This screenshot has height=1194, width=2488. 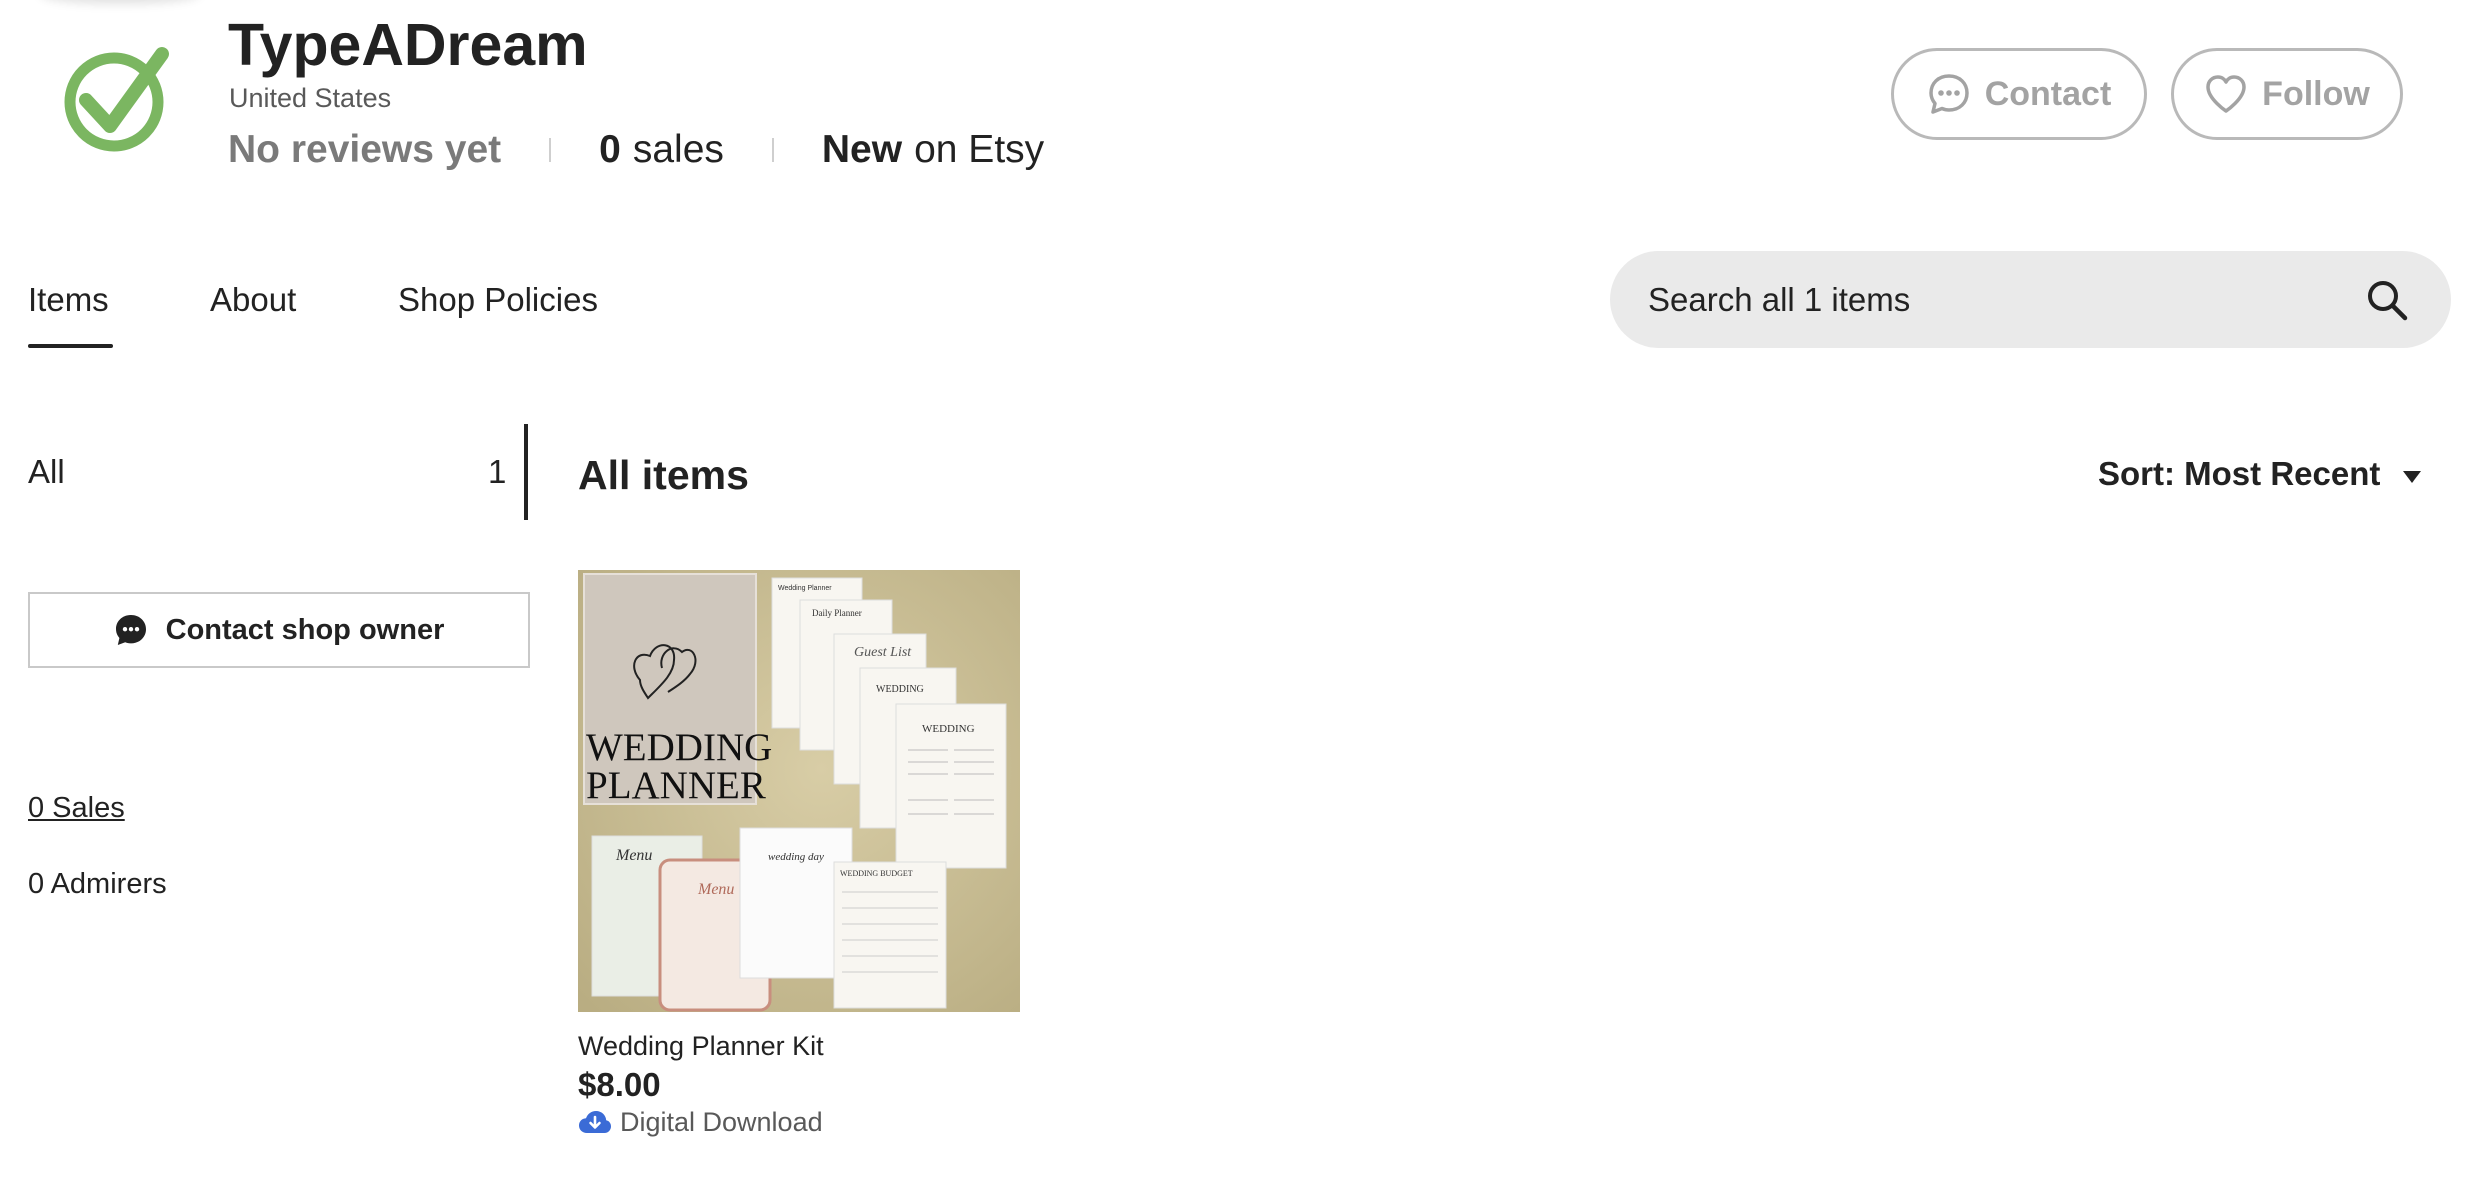 I want to click on follow-label: Follow, so click(x=2316, y=93).